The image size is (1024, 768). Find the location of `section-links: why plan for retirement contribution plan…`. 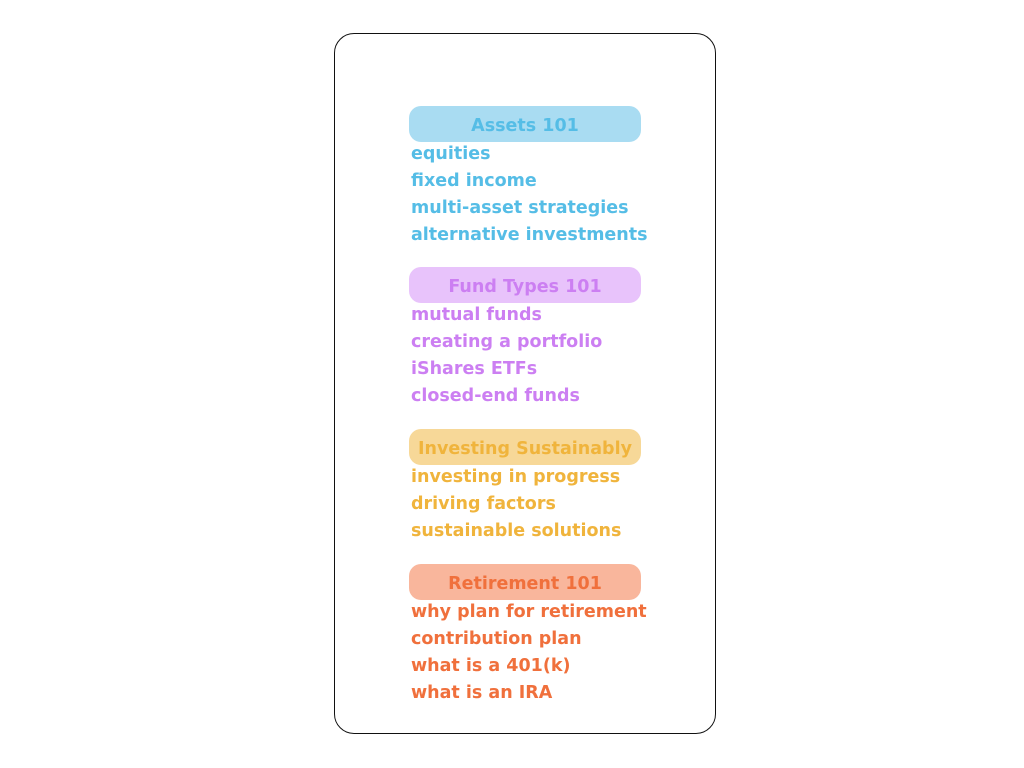

section-links: why plan for retirement contribution plan… is located at coordinates (541, 653).